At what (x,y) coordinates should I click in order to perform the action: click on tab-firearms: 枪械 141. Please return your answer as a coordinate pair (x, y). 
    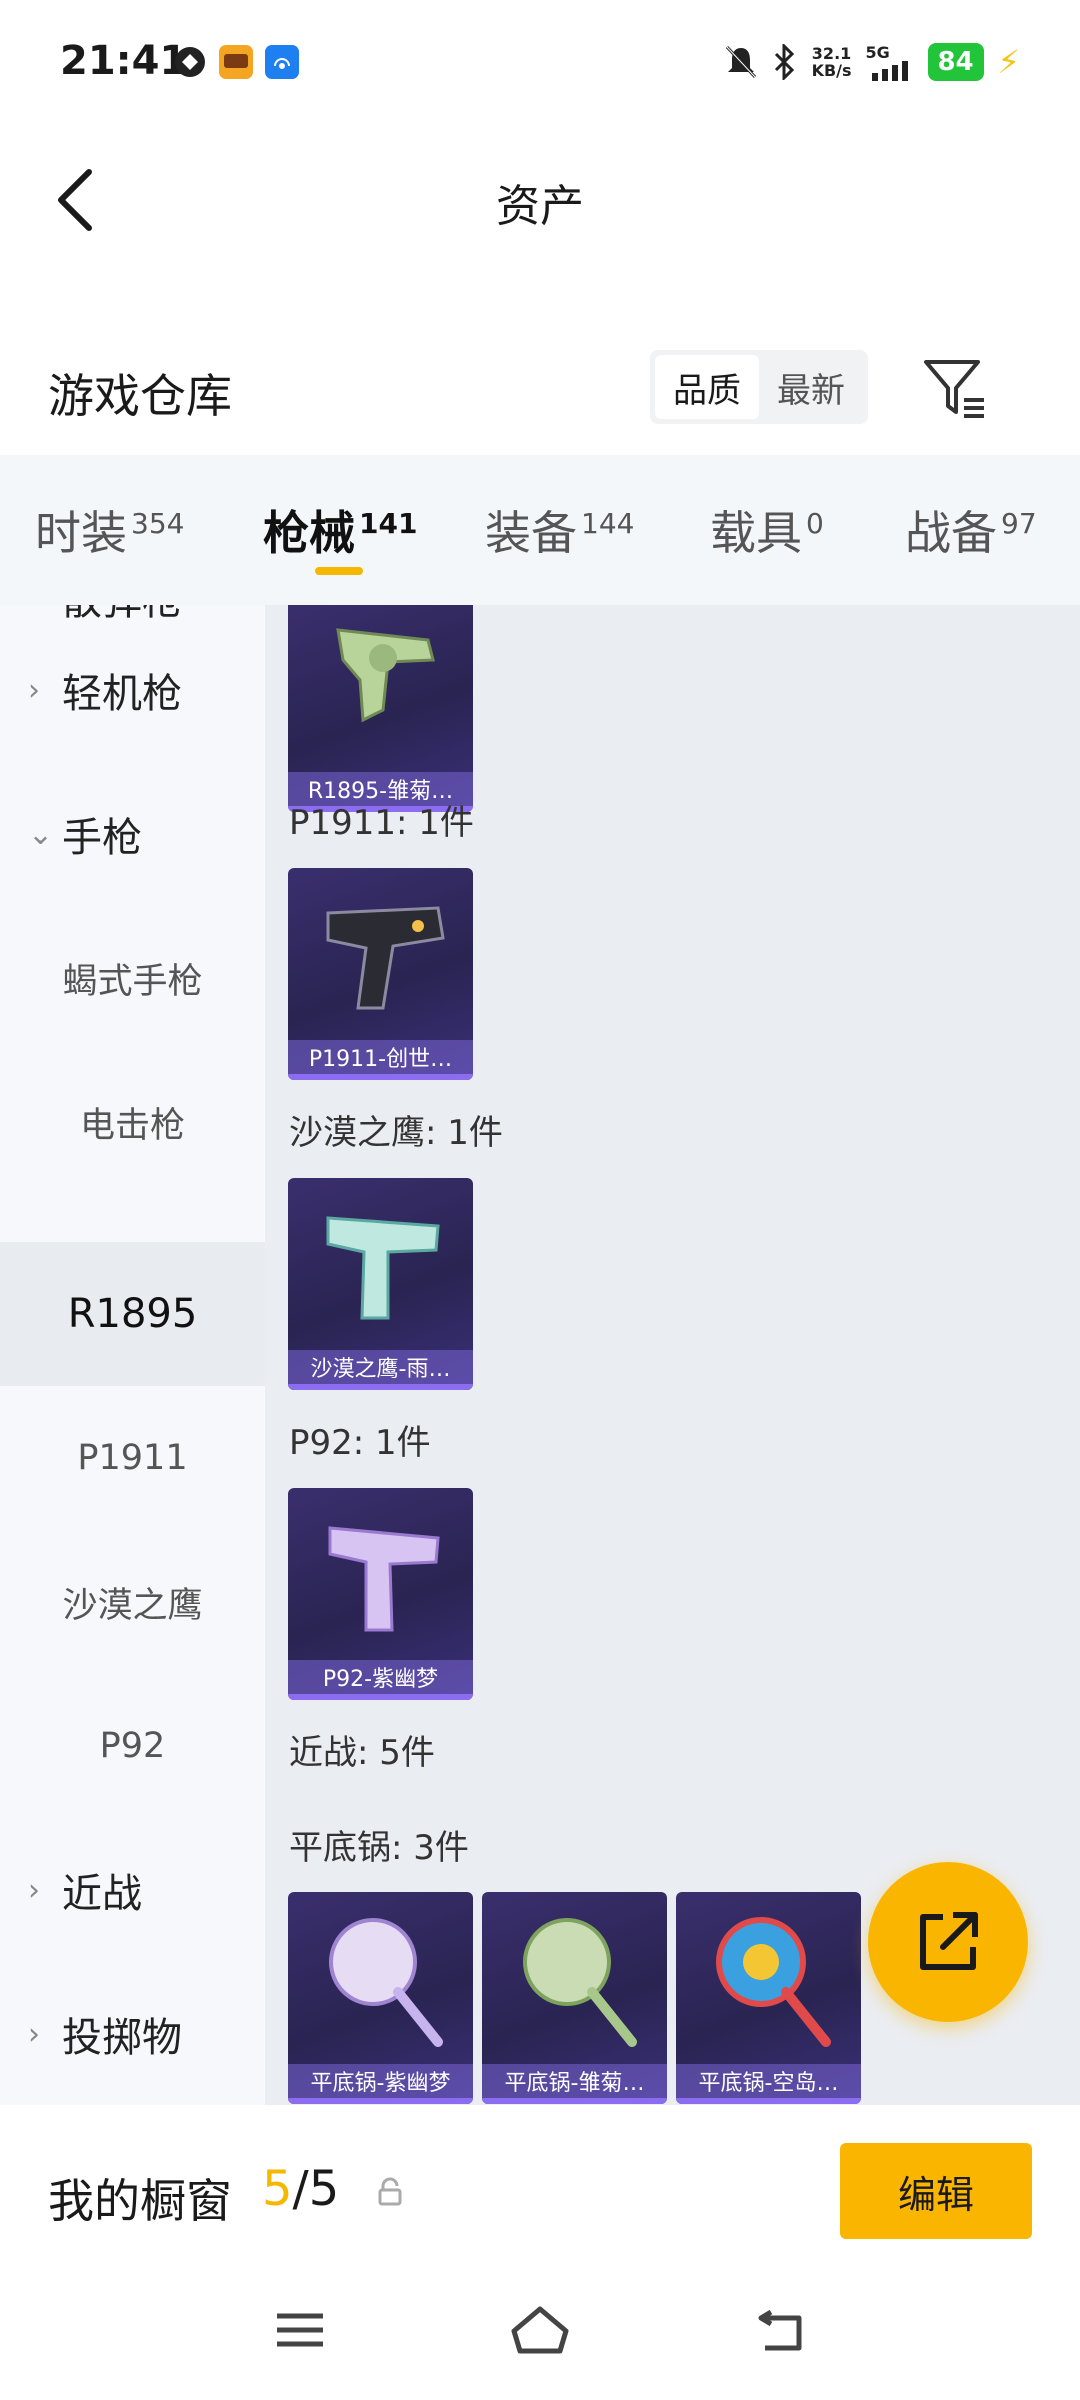
    Looking at the image, I should click on (340, 530).